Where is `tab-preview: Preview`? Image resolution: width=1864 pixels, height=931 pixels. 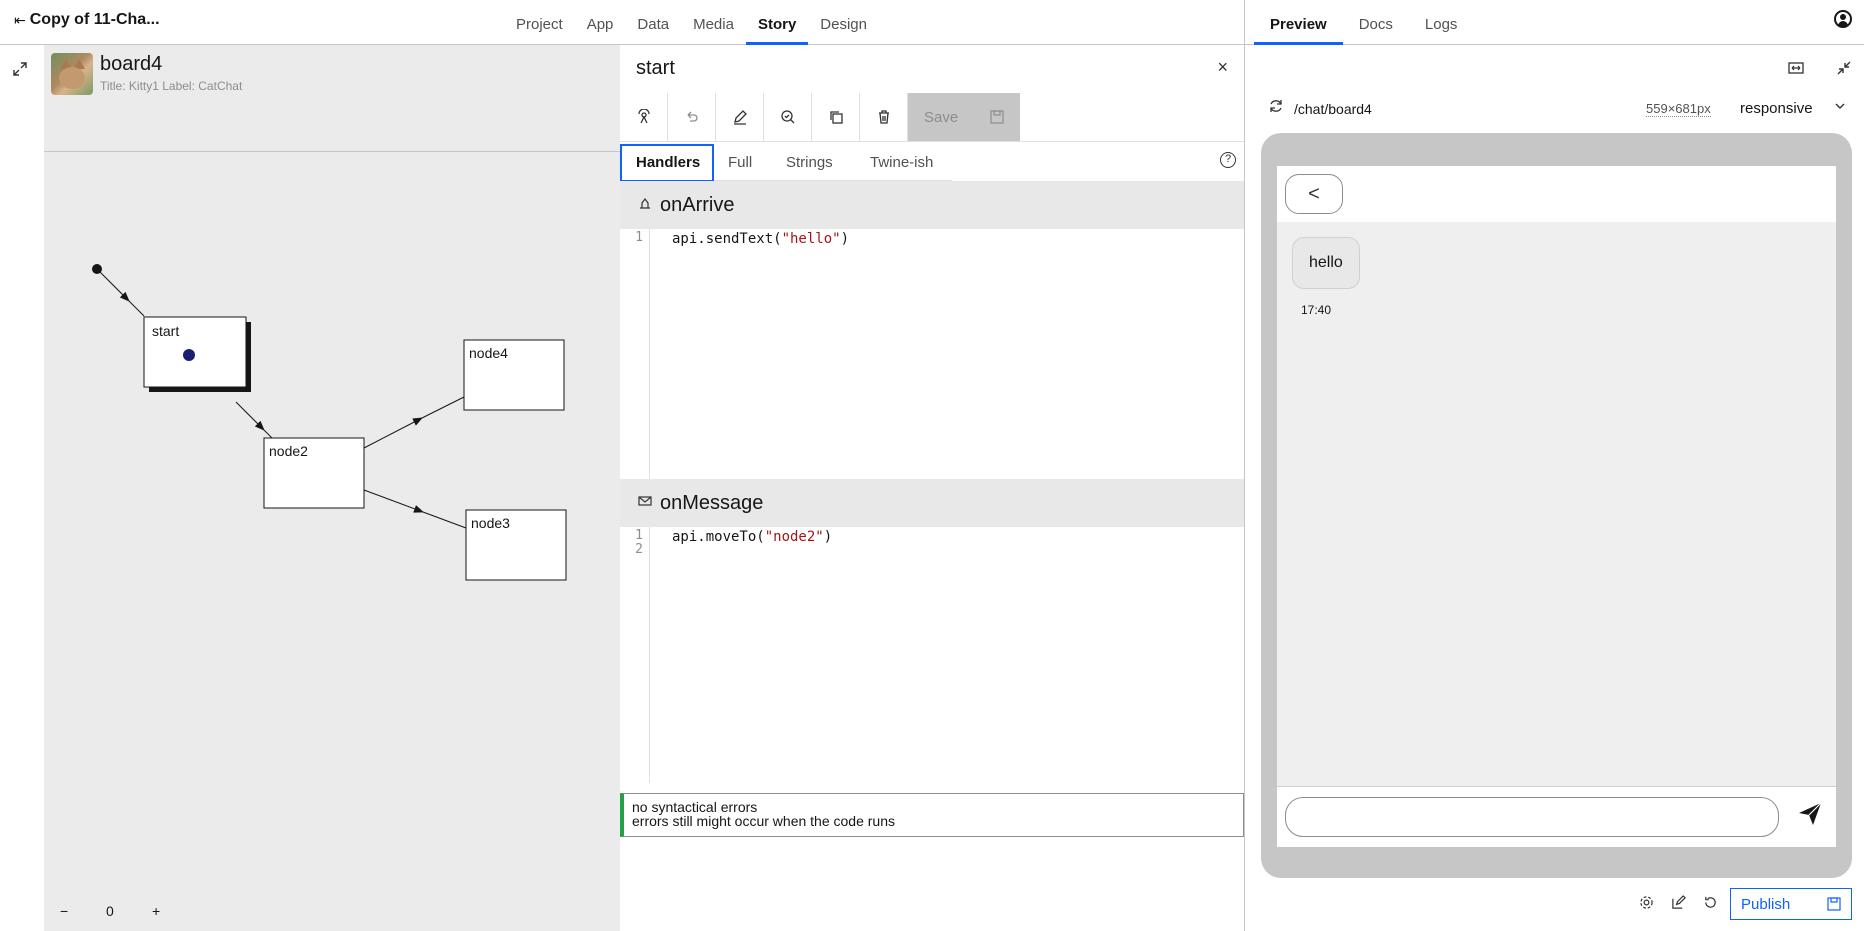 tab-preview: Preview is located at coordinates (1298, 22).